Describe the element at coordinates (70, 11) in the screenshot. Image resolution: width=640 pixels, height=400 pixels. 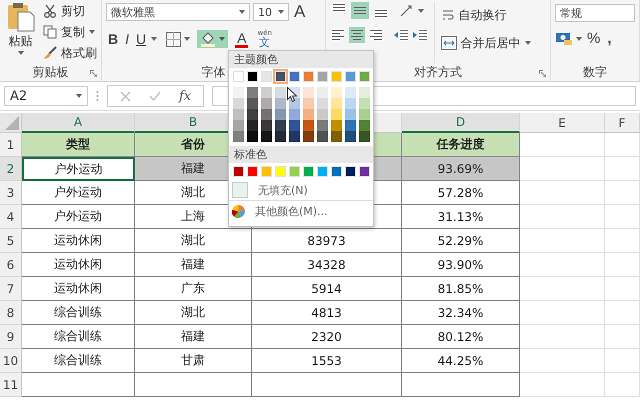
I see `cut-button: 剪切` at that location.